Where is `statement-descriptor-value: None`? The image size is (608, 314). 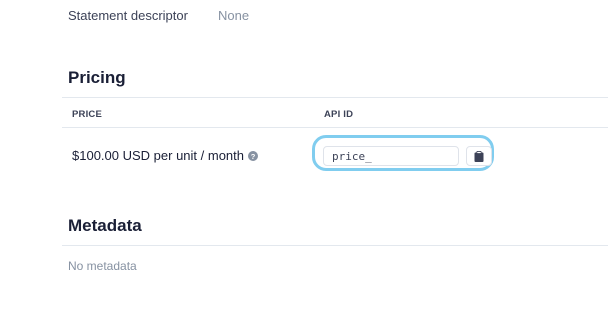 statement-descriptor-value: None is located at coordinates (234, 15).